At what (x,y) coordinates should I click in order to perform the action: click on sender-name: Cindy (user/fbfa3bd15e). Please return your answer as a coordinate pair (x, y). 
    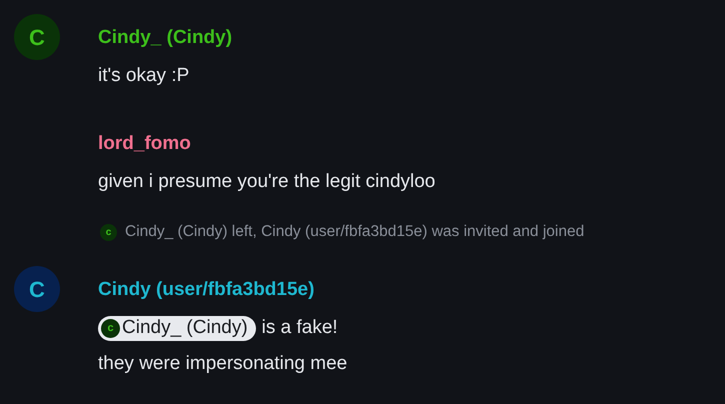
    Looking at the image, I should click on (206, 290).